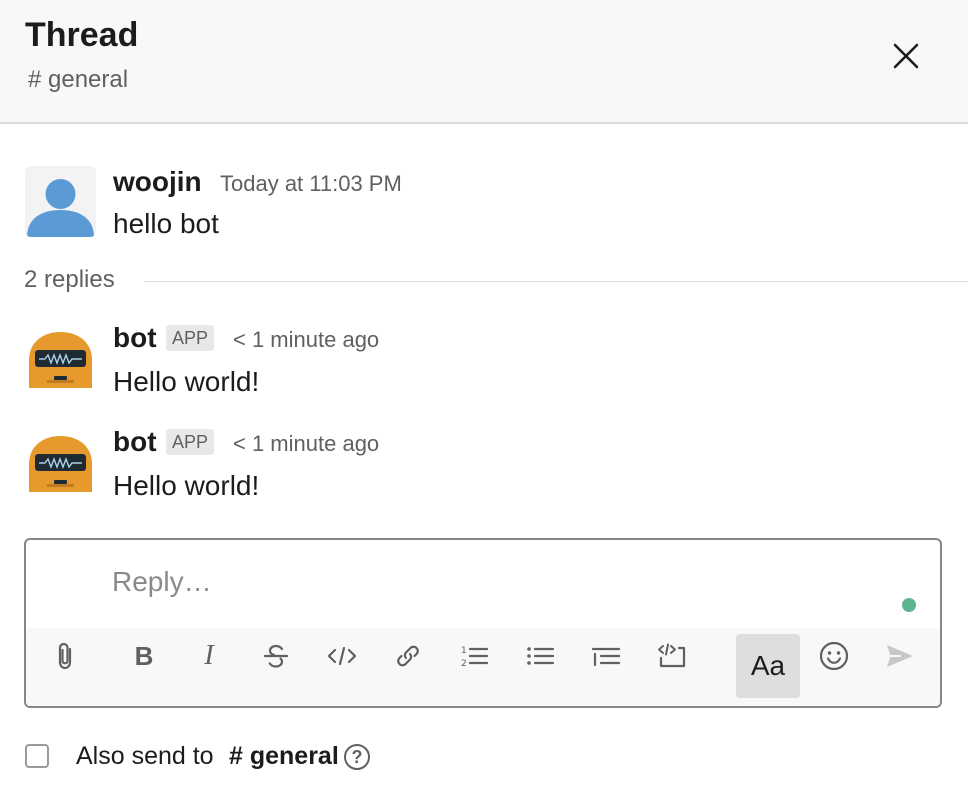 Image resolution: width=968 pixels, height=796 pixels. Describe the element at coordinates (78, 80) in the screenshot. I see `thread-channel-link: # general` at that location.